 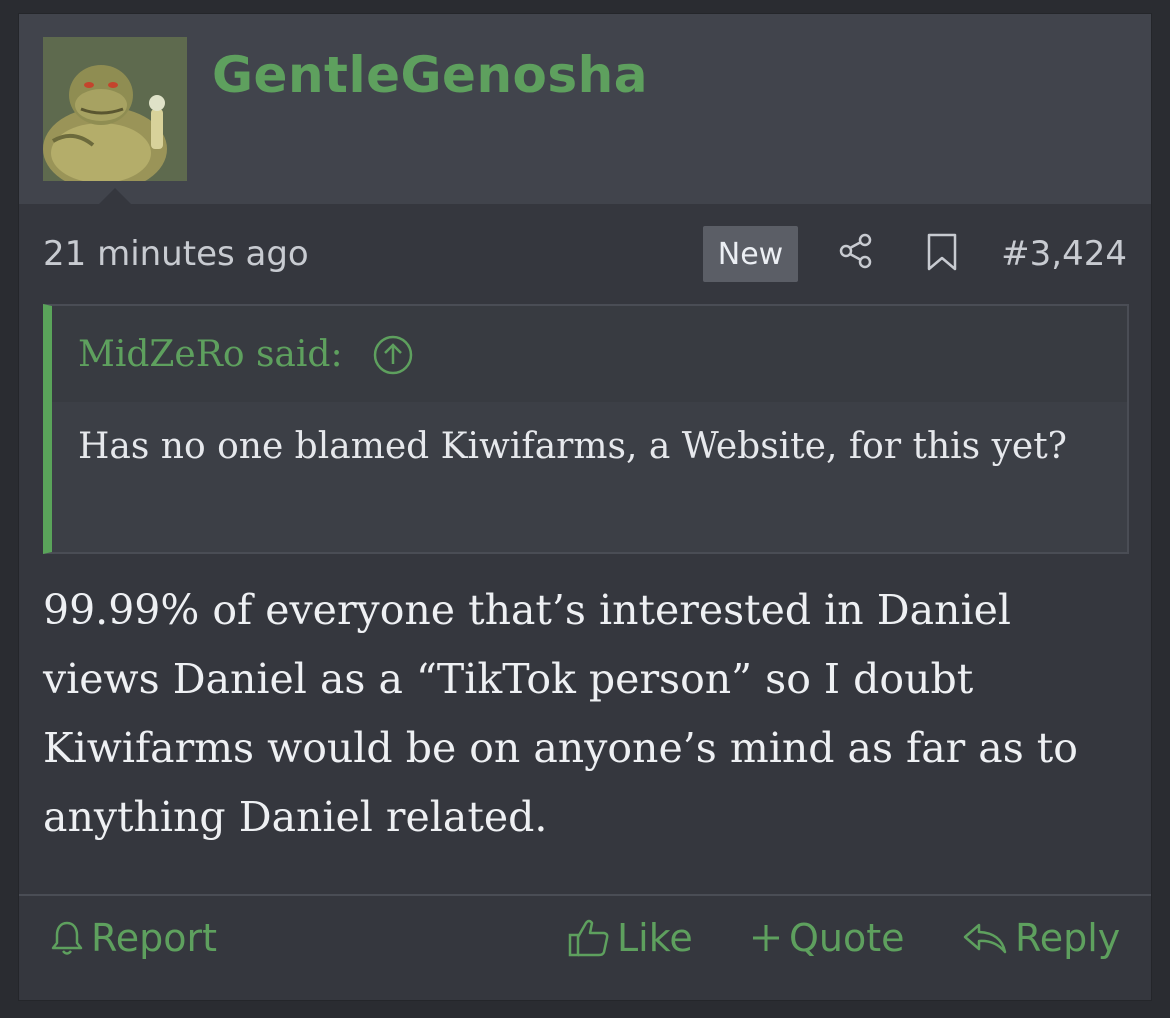 I want to click on reply-arrow-icon, so click(x=985, y=938).